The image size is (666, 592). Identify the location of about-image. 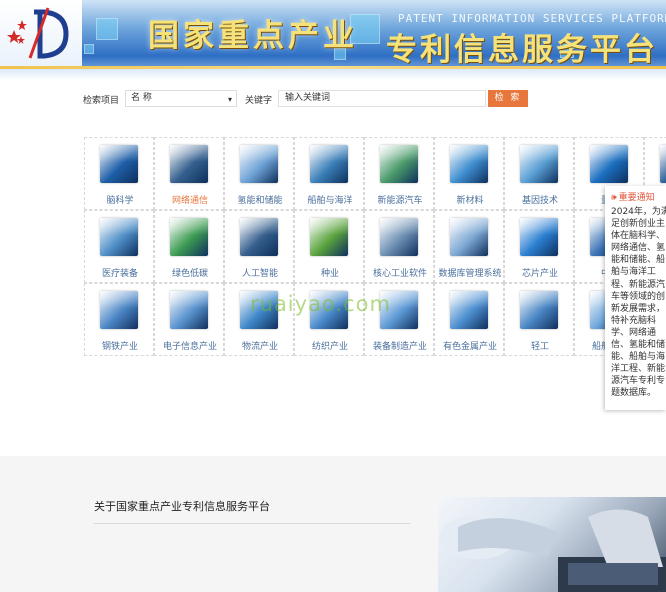
(552, 544).